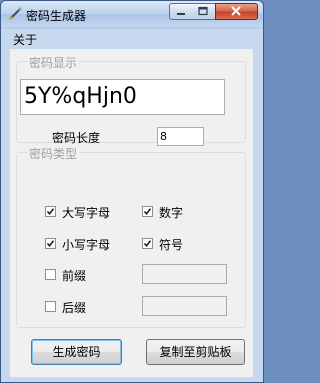 This screenshot has width=320, height=383. I want to click on key-icon, so click(15, 14).